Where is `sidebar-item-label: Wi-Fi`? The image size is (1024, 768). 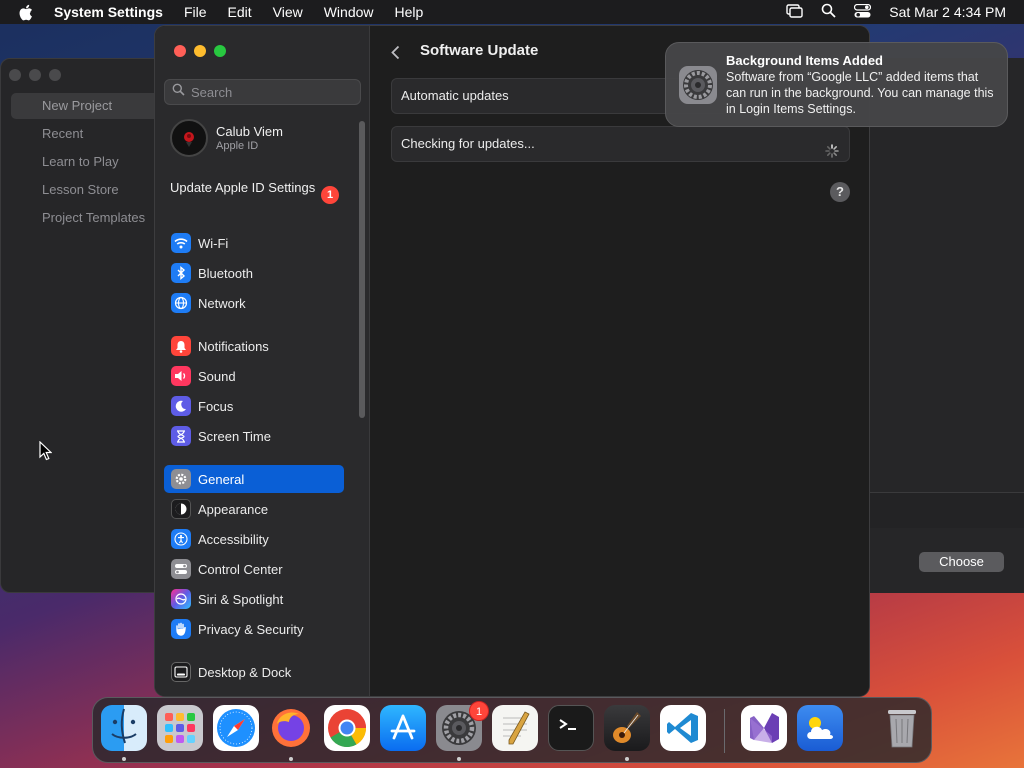 sidebar-item-label: Wi-Fi is located at coordinates (213, 243).